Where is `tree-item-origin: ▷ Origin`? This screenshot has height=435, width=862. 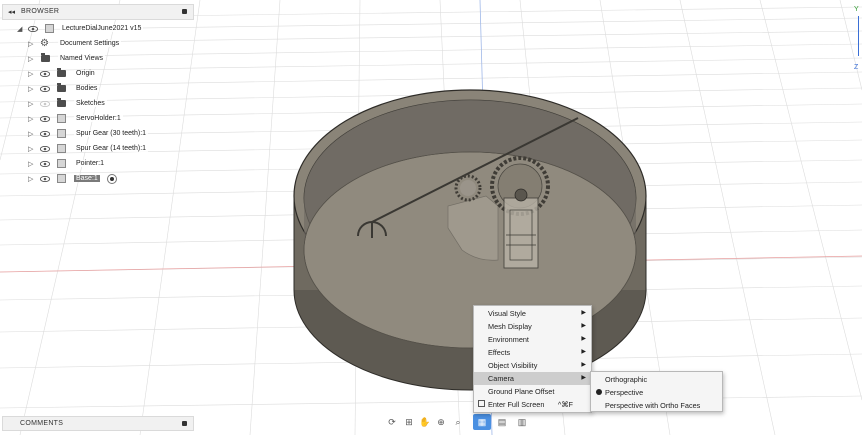
tree-item-origin: ▷ Origin is located at coordinates (98, 75).